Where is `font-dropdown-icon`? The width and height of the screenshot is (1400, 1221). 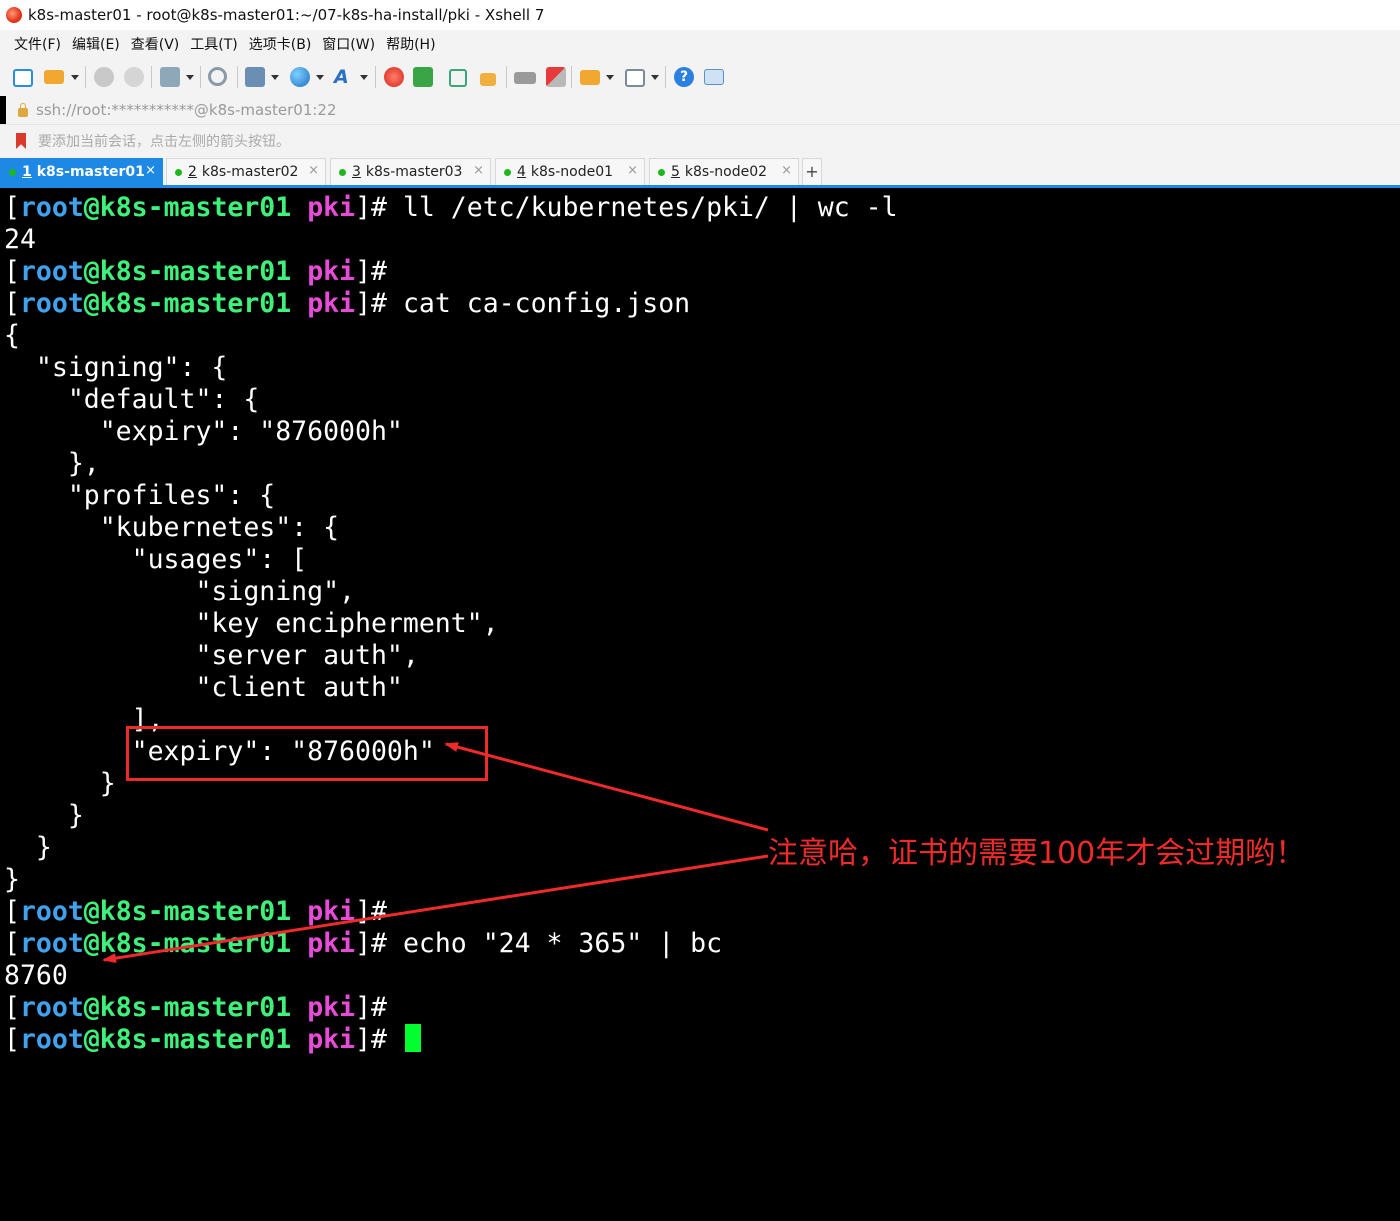 font-dropdown-icon is located at coordinates (364, 77).